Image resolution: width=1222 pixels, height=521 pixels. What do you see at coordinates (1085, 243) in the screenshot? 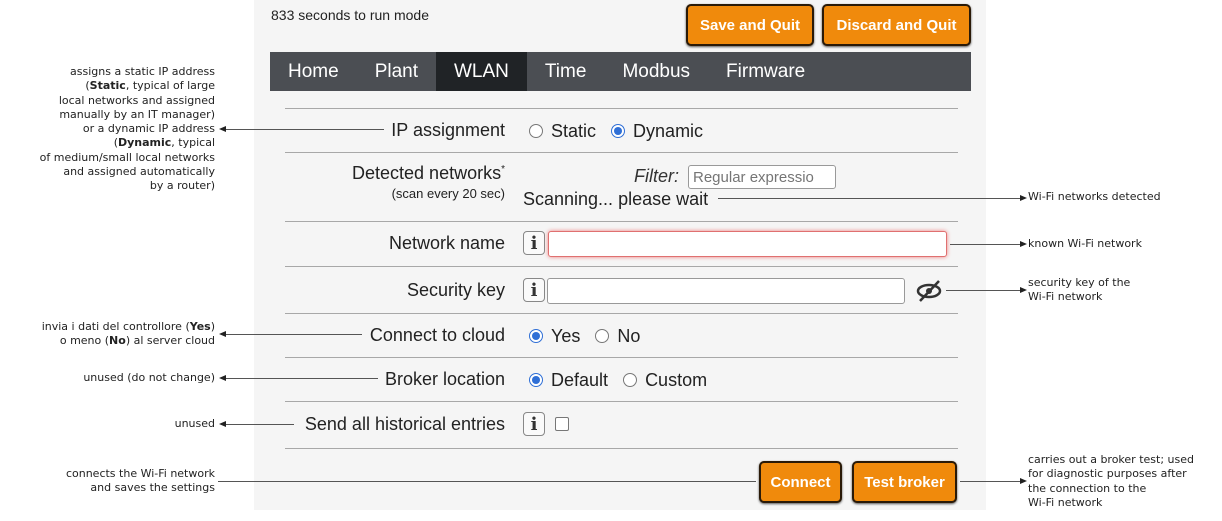
I see `annotation-network-name: known Wi-Fi network` at bounding box center [1085, 243].